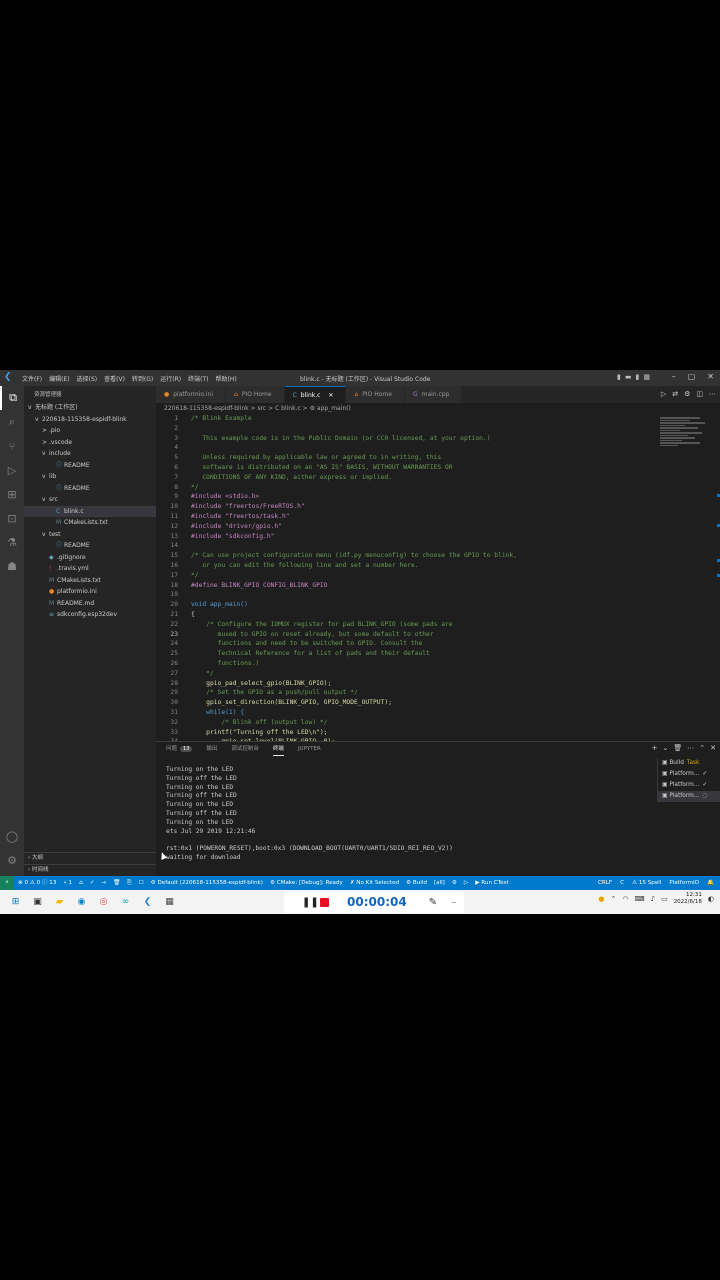 This screenshot has height=1280, width=720. What do you see at coordinates (710, 376) in the screenshot?
I see `close-icon: ✕` at bounding box center [710, 376].